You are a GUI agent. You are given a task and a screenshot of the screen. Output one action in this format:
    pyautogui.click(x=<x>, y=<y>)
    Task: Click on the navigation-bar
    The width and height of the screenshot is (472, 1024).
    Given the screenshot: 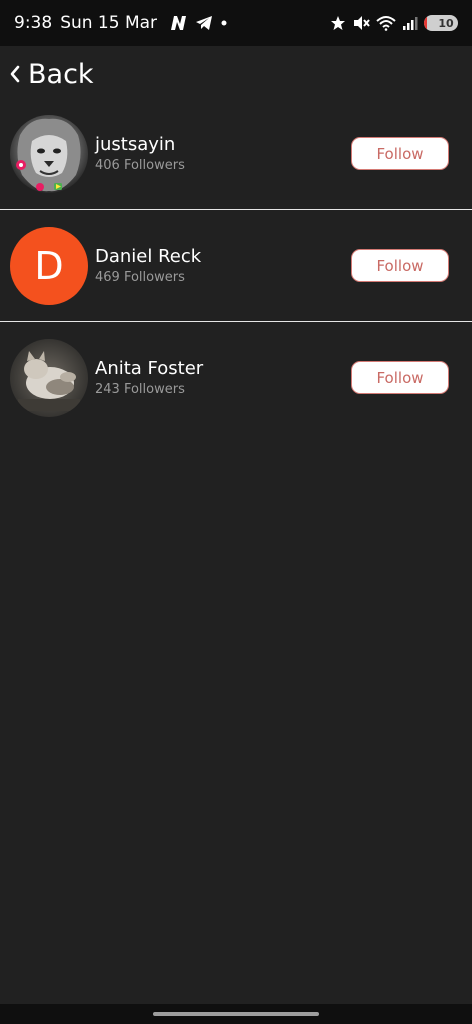 What is the action you would take?
    pyautogui.click(x=236, y=1014)
    